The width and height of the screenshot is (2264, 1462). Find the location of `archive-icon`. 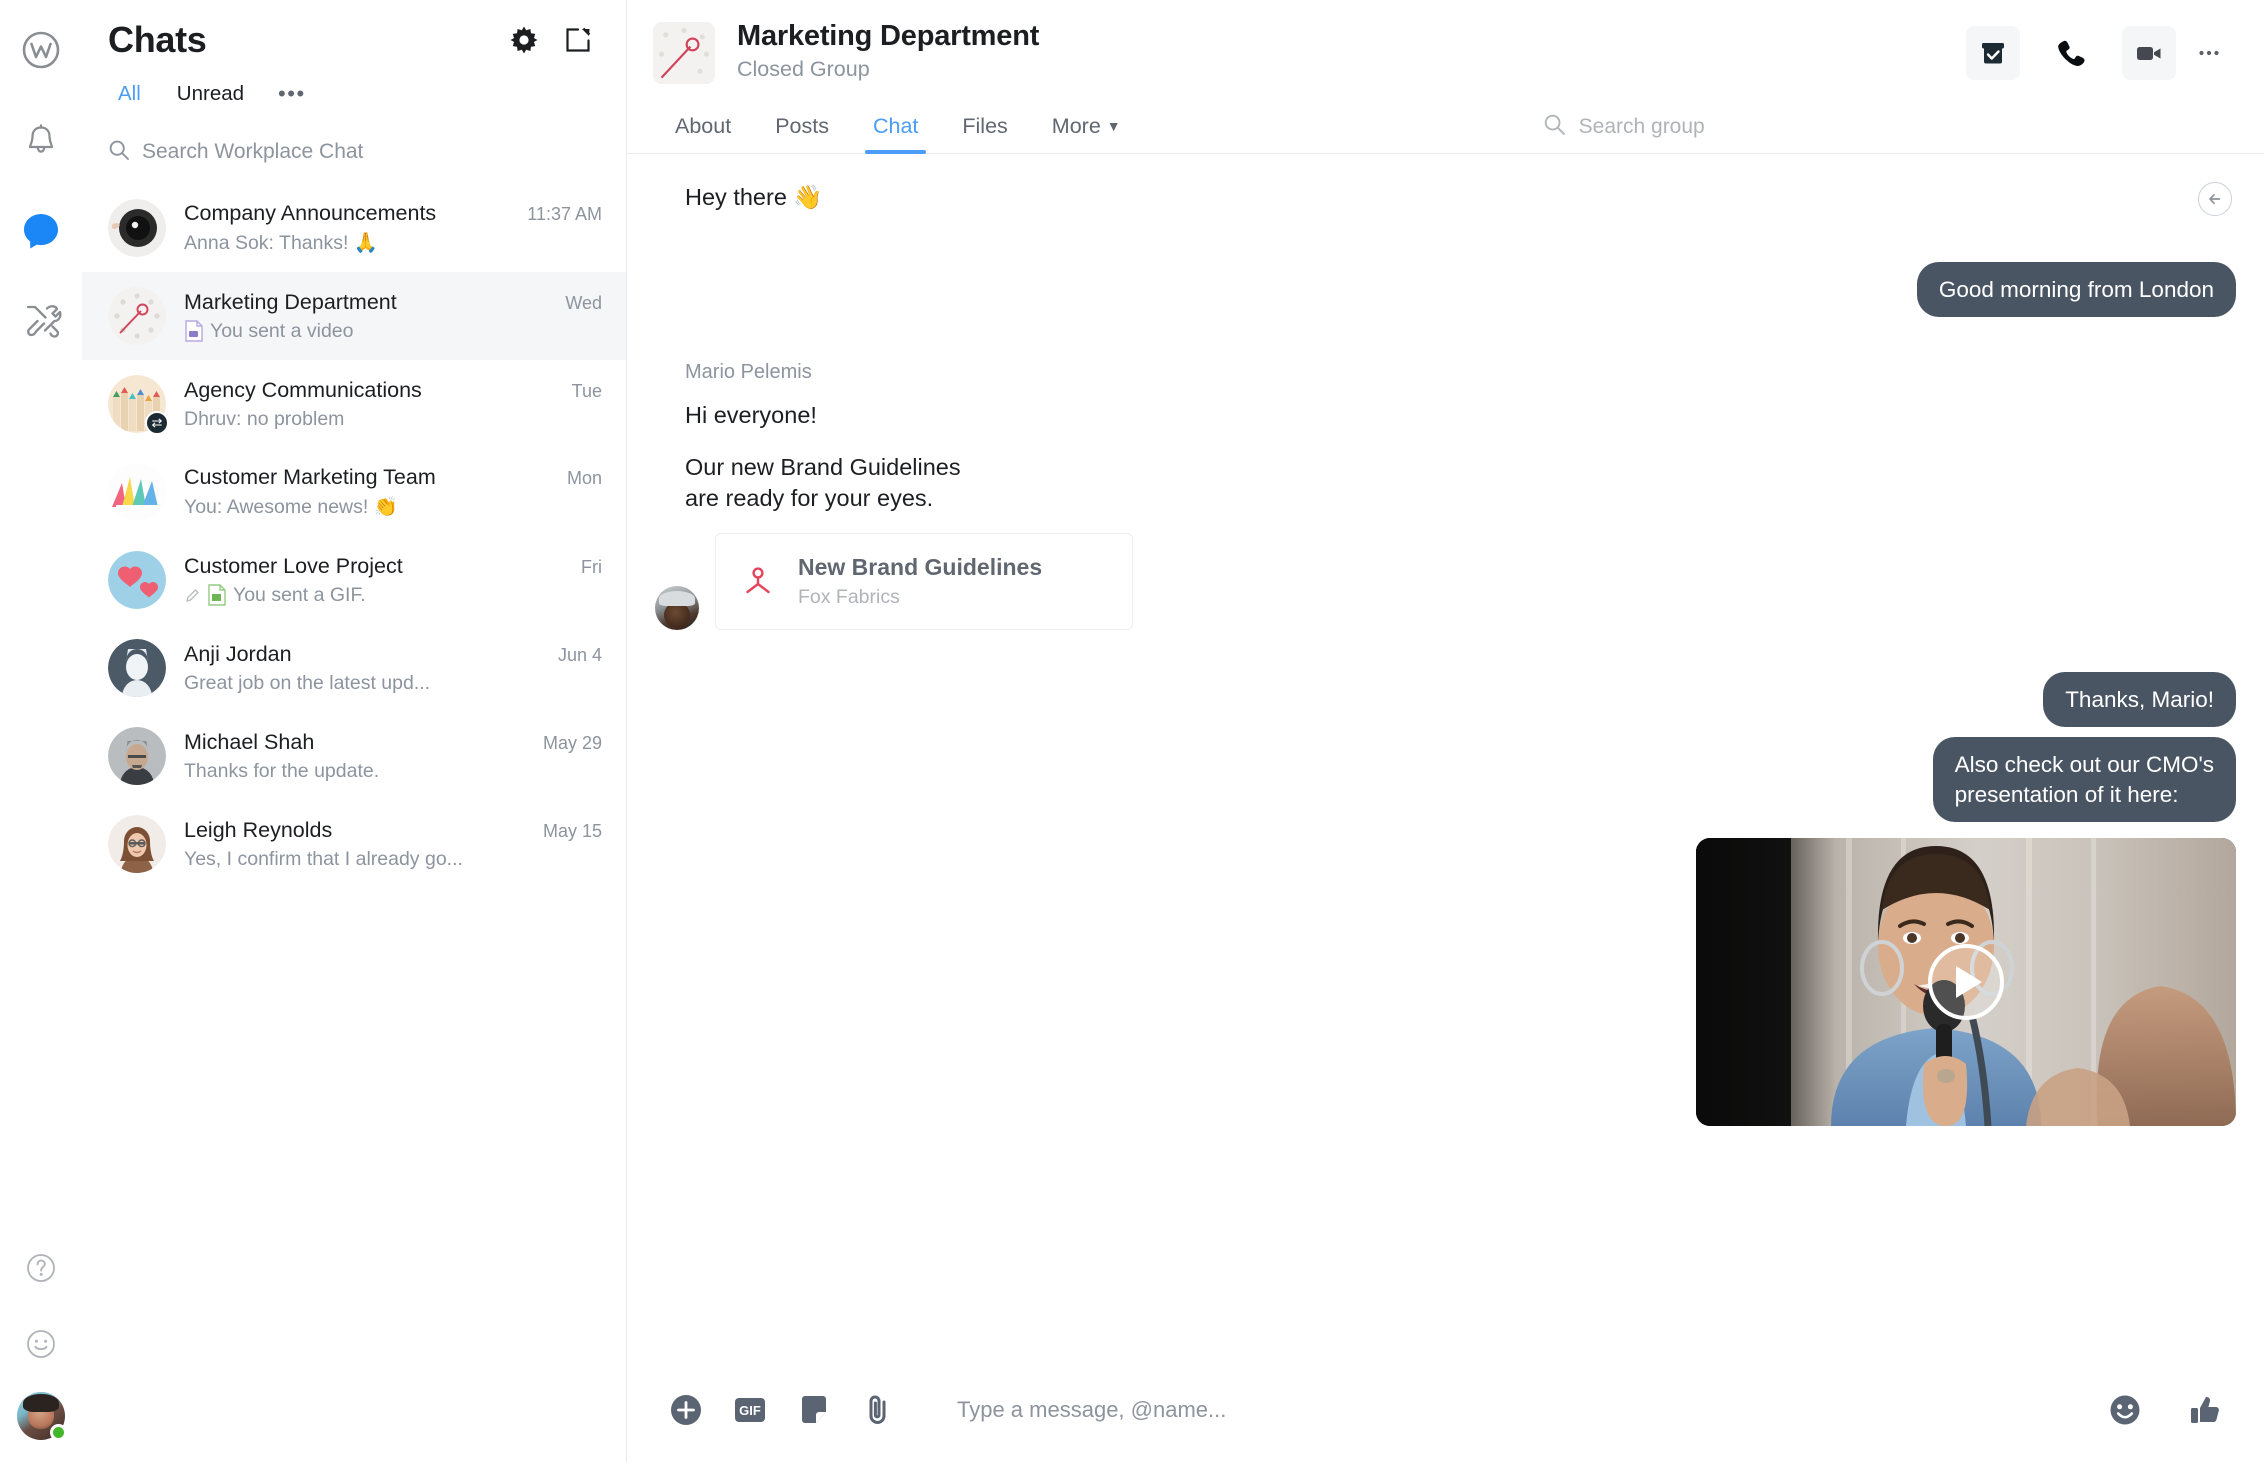

archive-icon is located at coordinates (1993, 53).